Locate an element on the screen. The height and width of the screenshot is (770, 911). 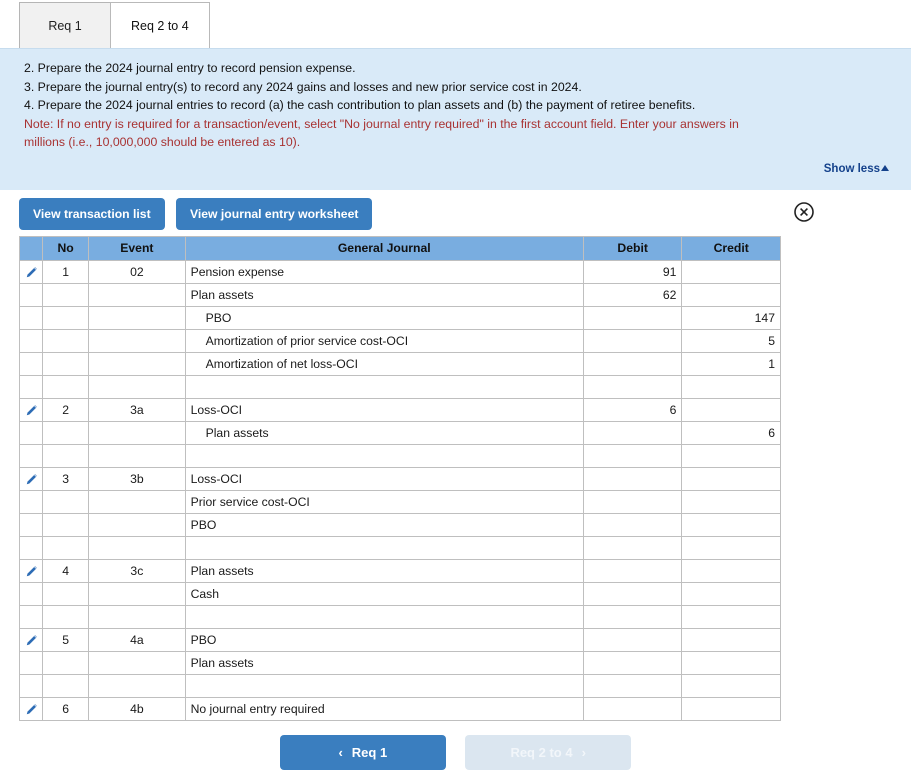
row-no-cell: 1 is located at coordinates (66, 271).